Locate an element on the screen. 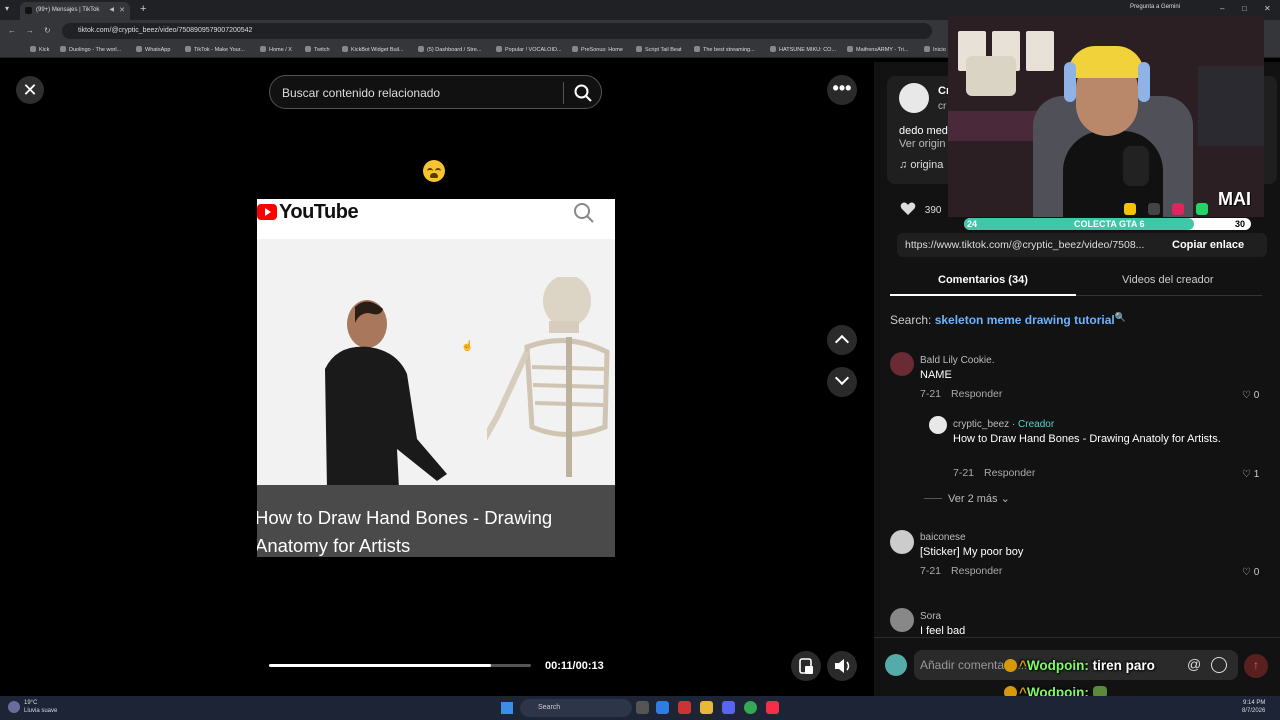  floating-player-button is located at coordinates (806, 666).